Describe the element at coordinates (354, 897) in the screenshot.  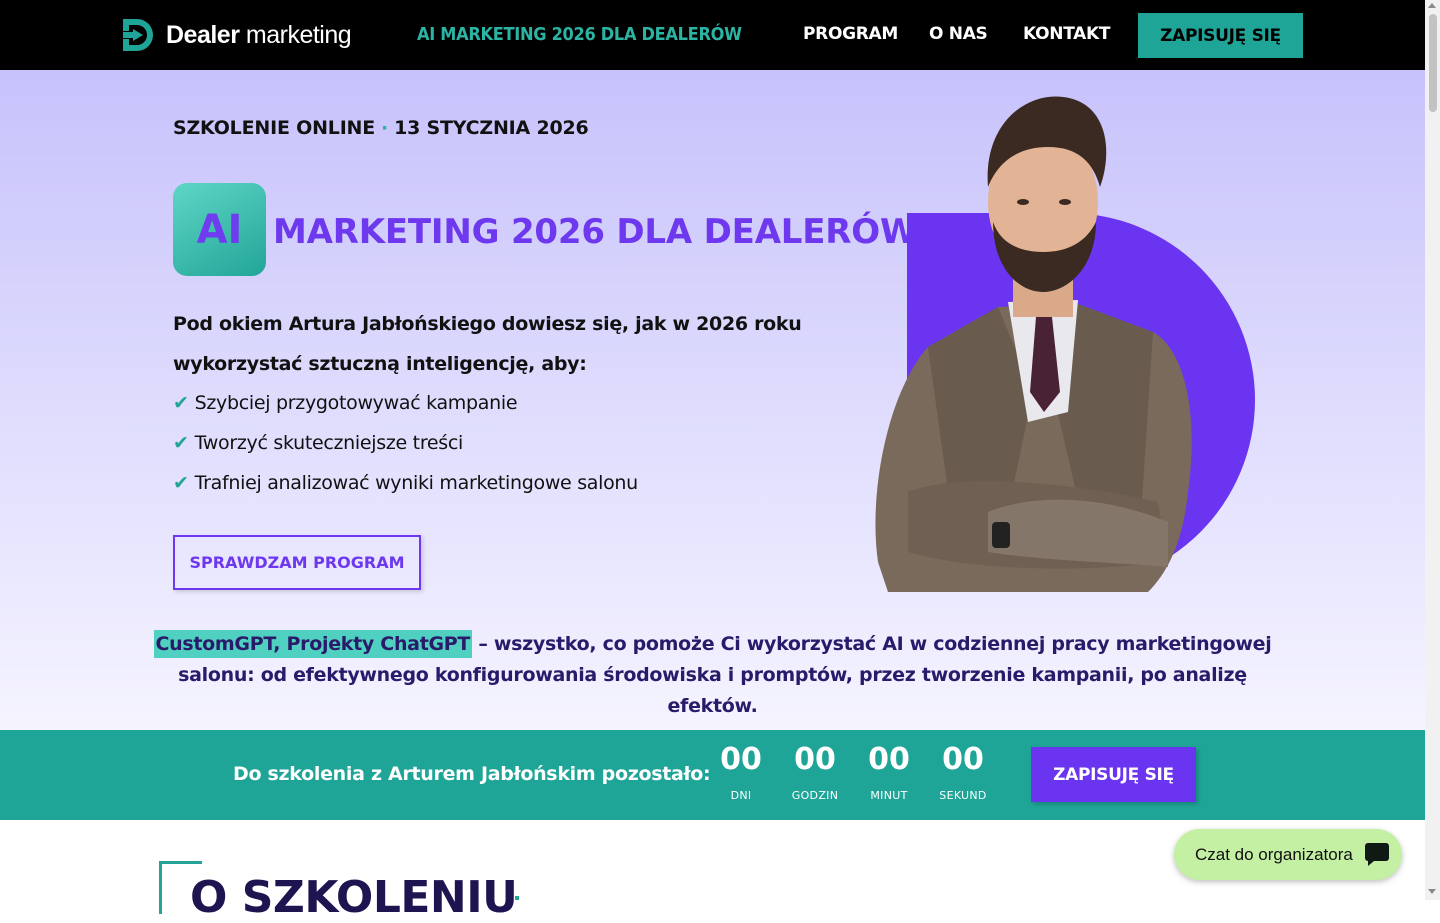
I see `section-title: O SZKOLENIU` at that location.